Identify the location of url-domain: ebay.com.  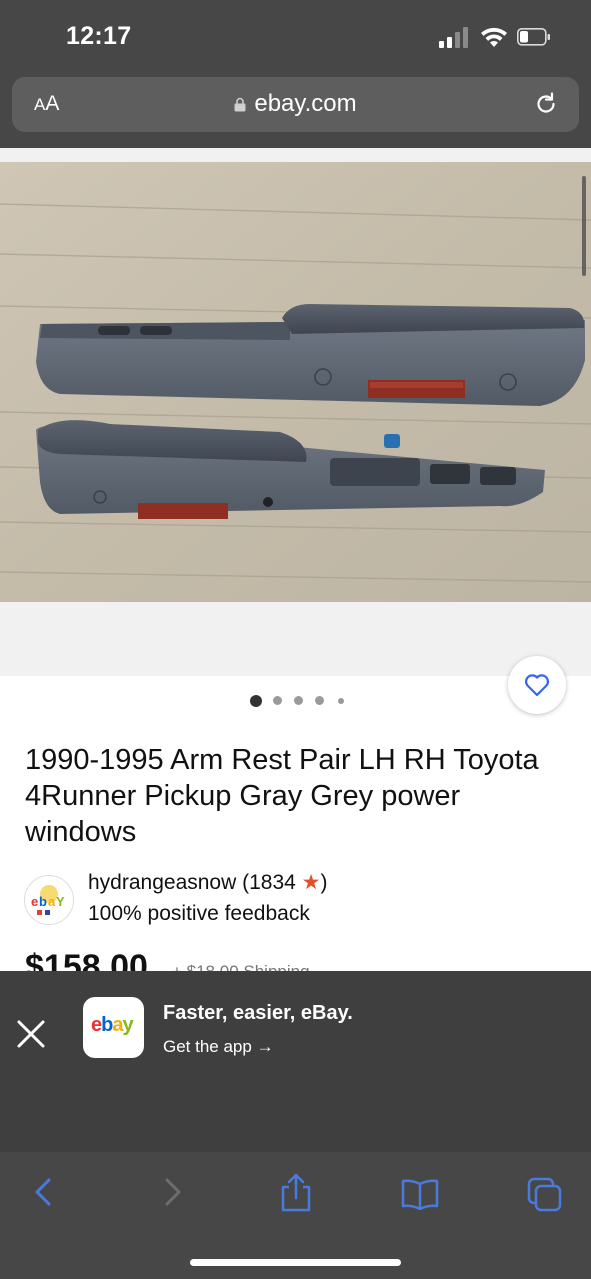
(305, 103).